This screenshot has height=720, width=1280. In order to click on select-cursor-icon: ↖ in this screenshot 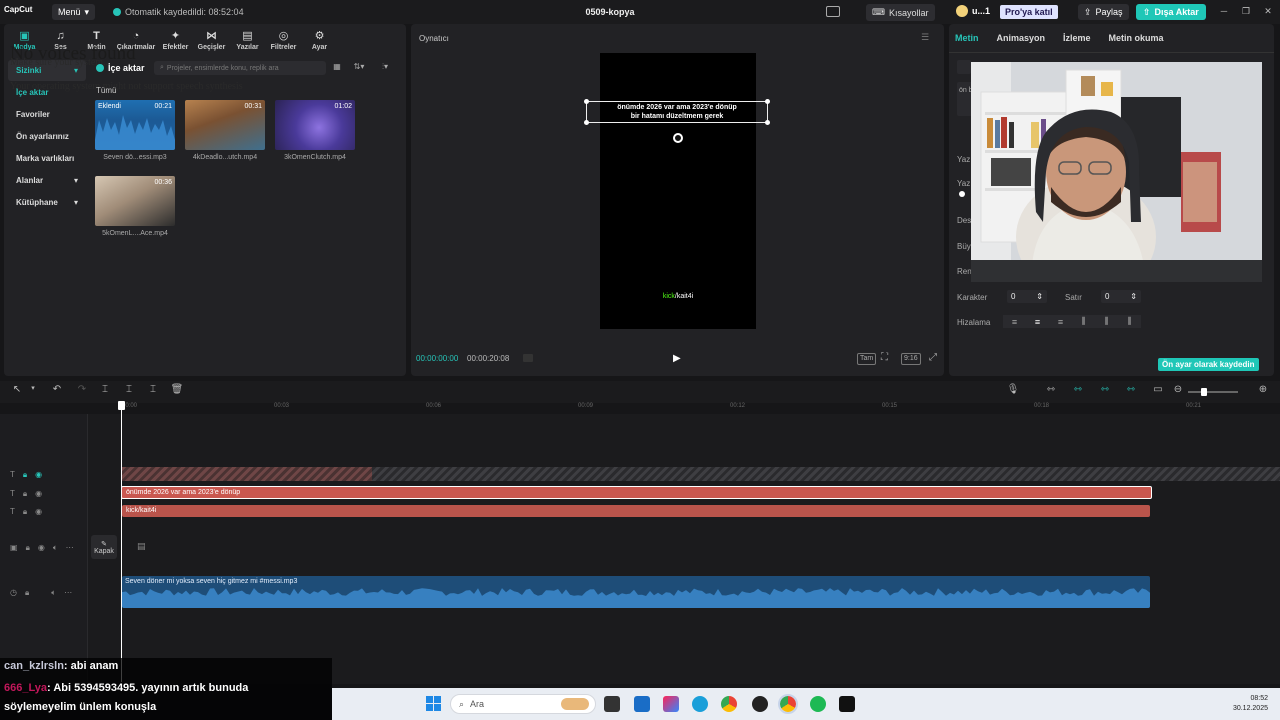, I will do `click(17, 391)`.